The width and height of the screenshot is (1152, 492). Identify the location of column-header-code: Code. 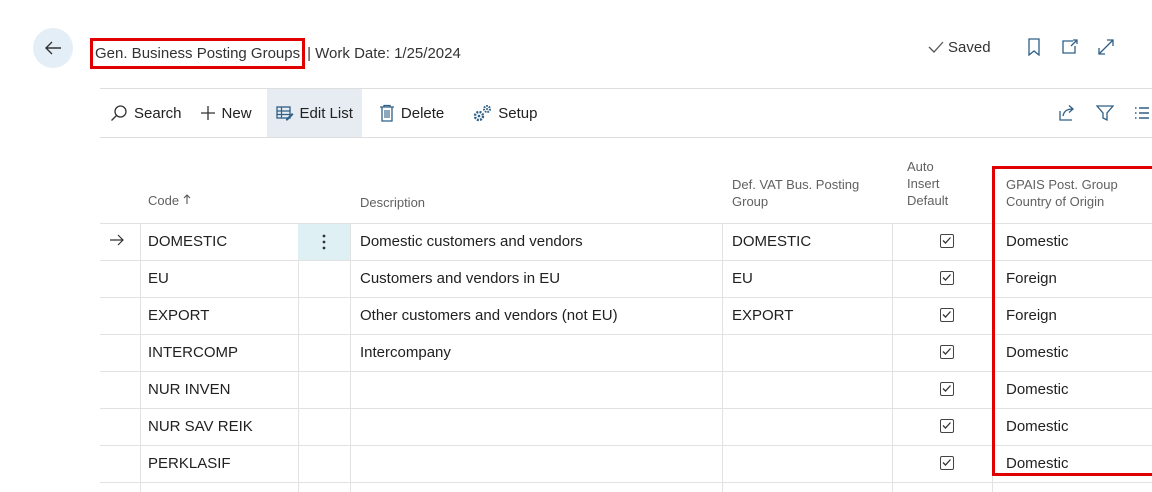
(169, 200).